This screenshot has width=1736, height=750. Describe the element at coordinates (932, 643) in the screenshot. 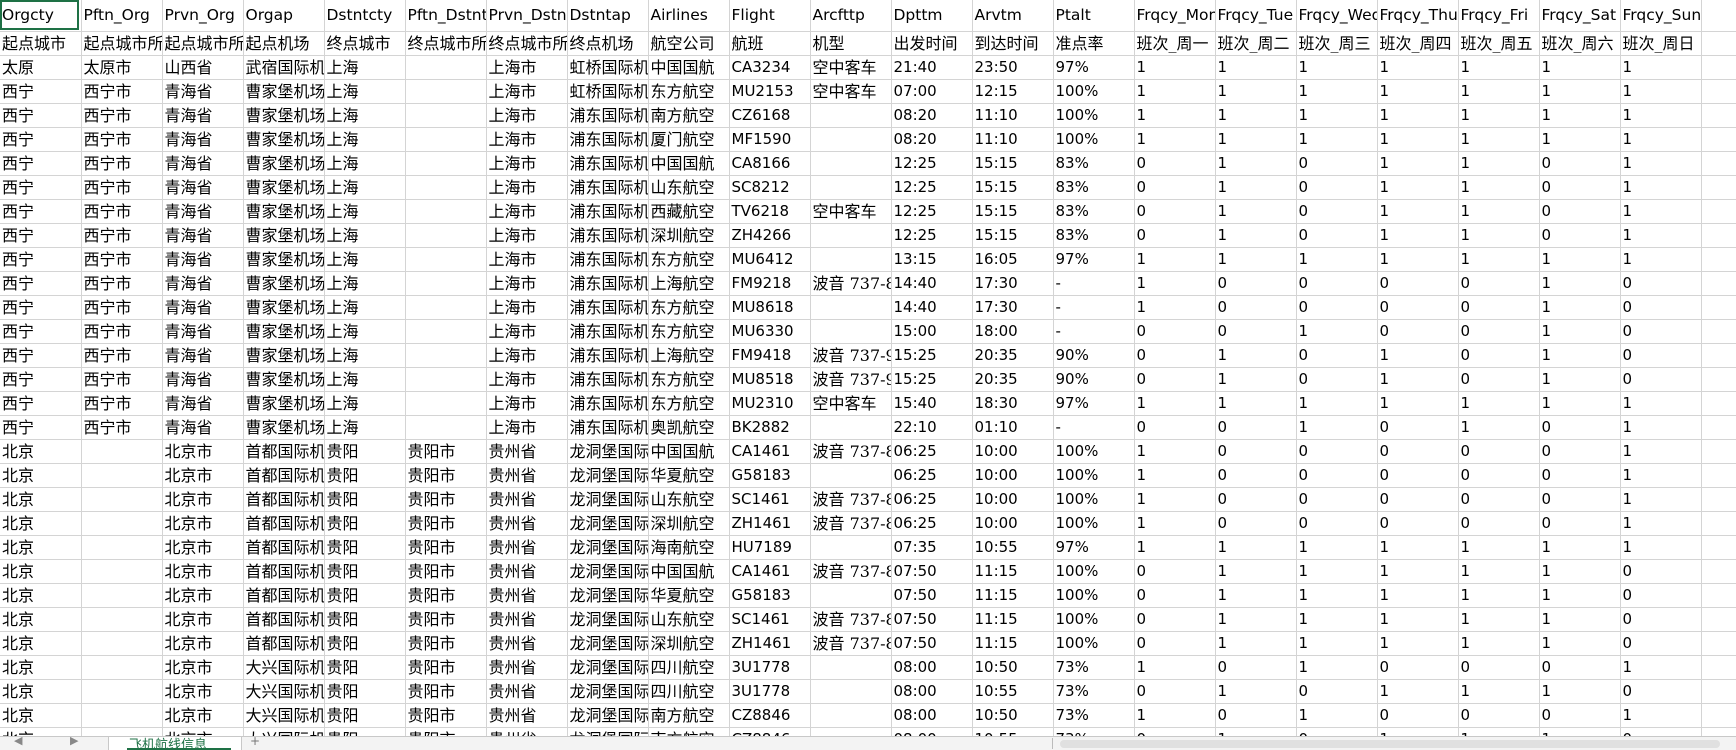

I see `table-cell: 07:50` at that location.